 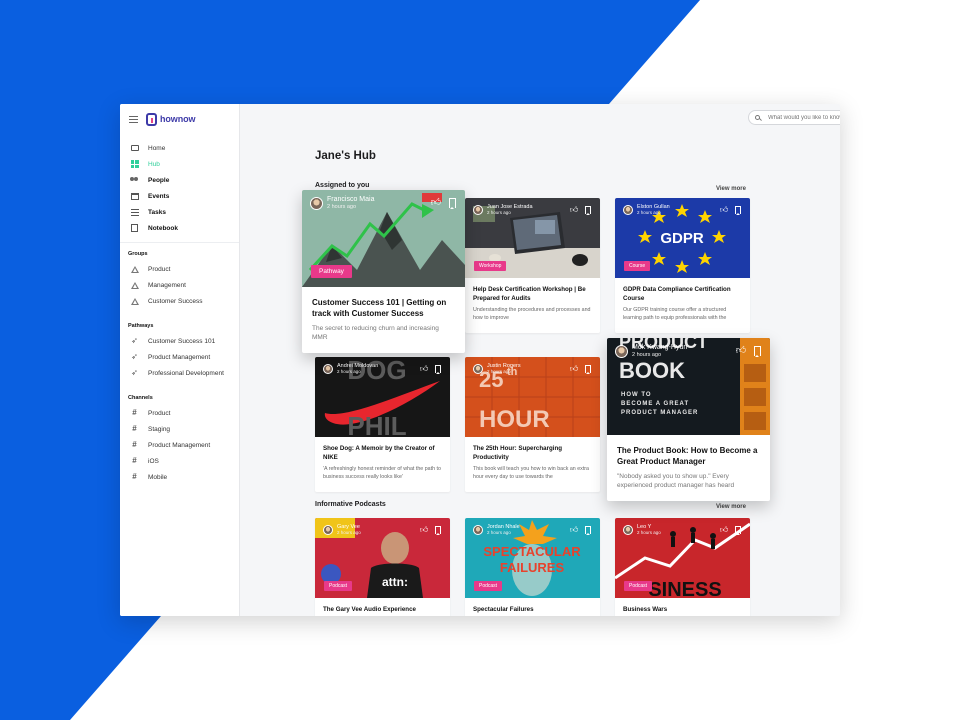 I want to click on sidebar-pathway-customer-success-101: ➶ Customer Success 101, so click(x=179, y=341).